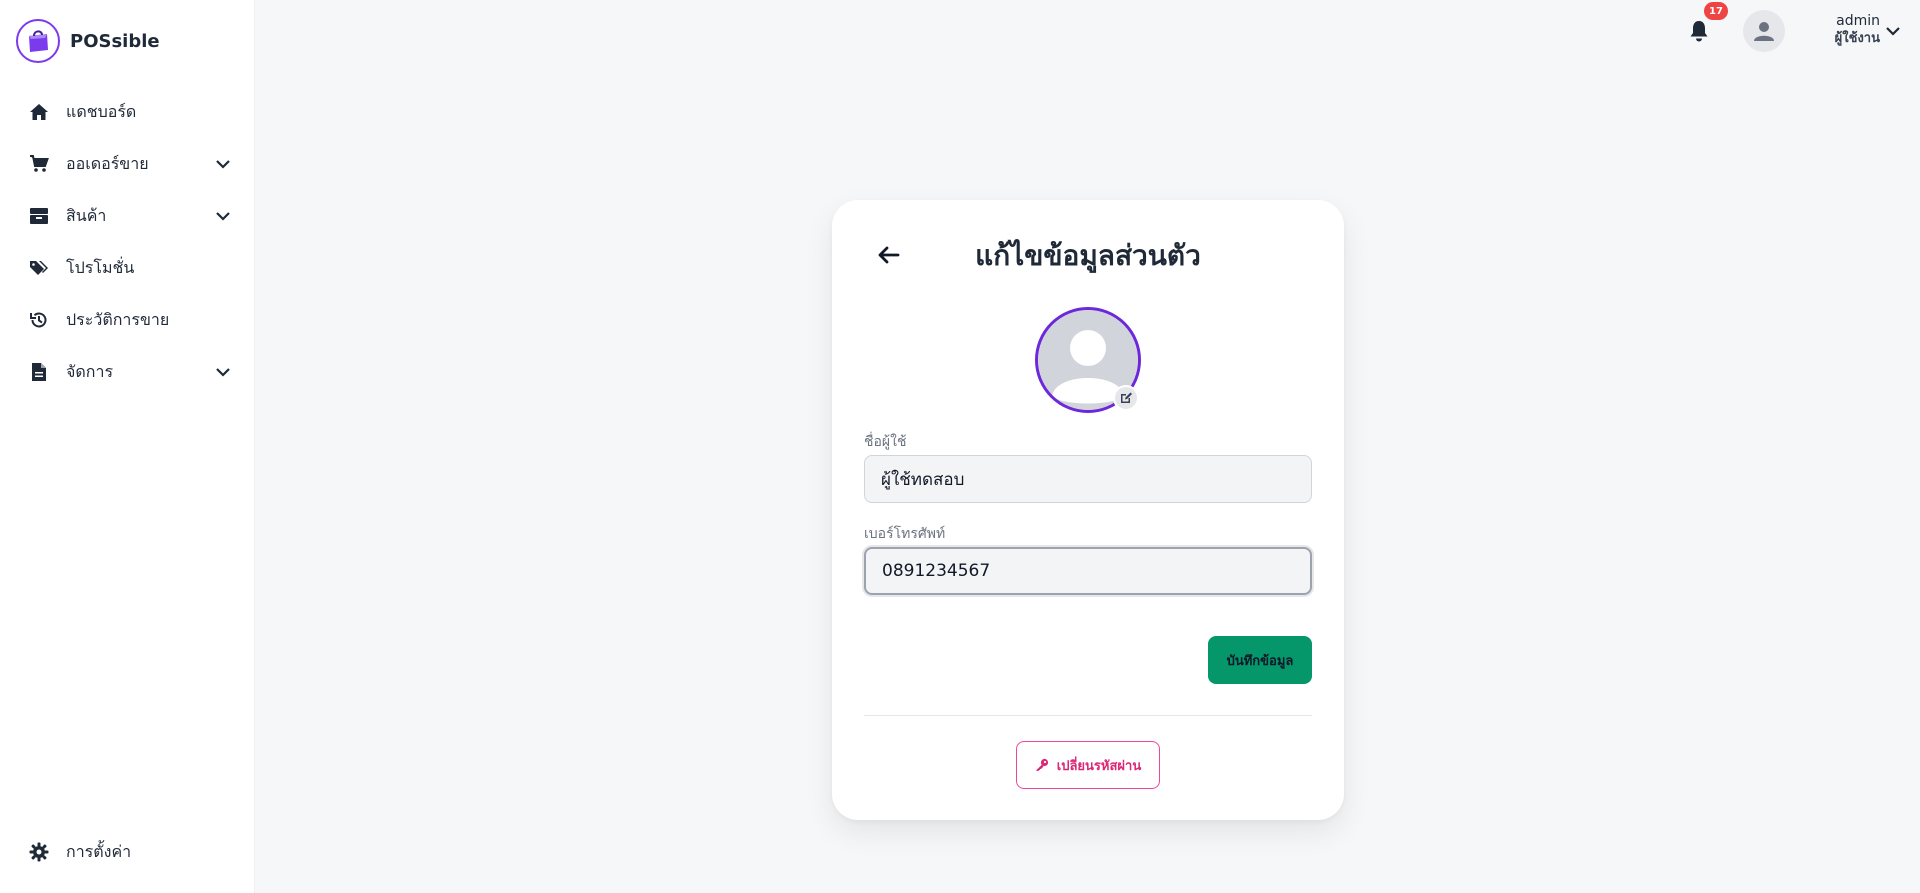 The height and width of the screenshot is (893, 1920). I want to click on sidebar-item-label: จัดการ, so click(90, 371).